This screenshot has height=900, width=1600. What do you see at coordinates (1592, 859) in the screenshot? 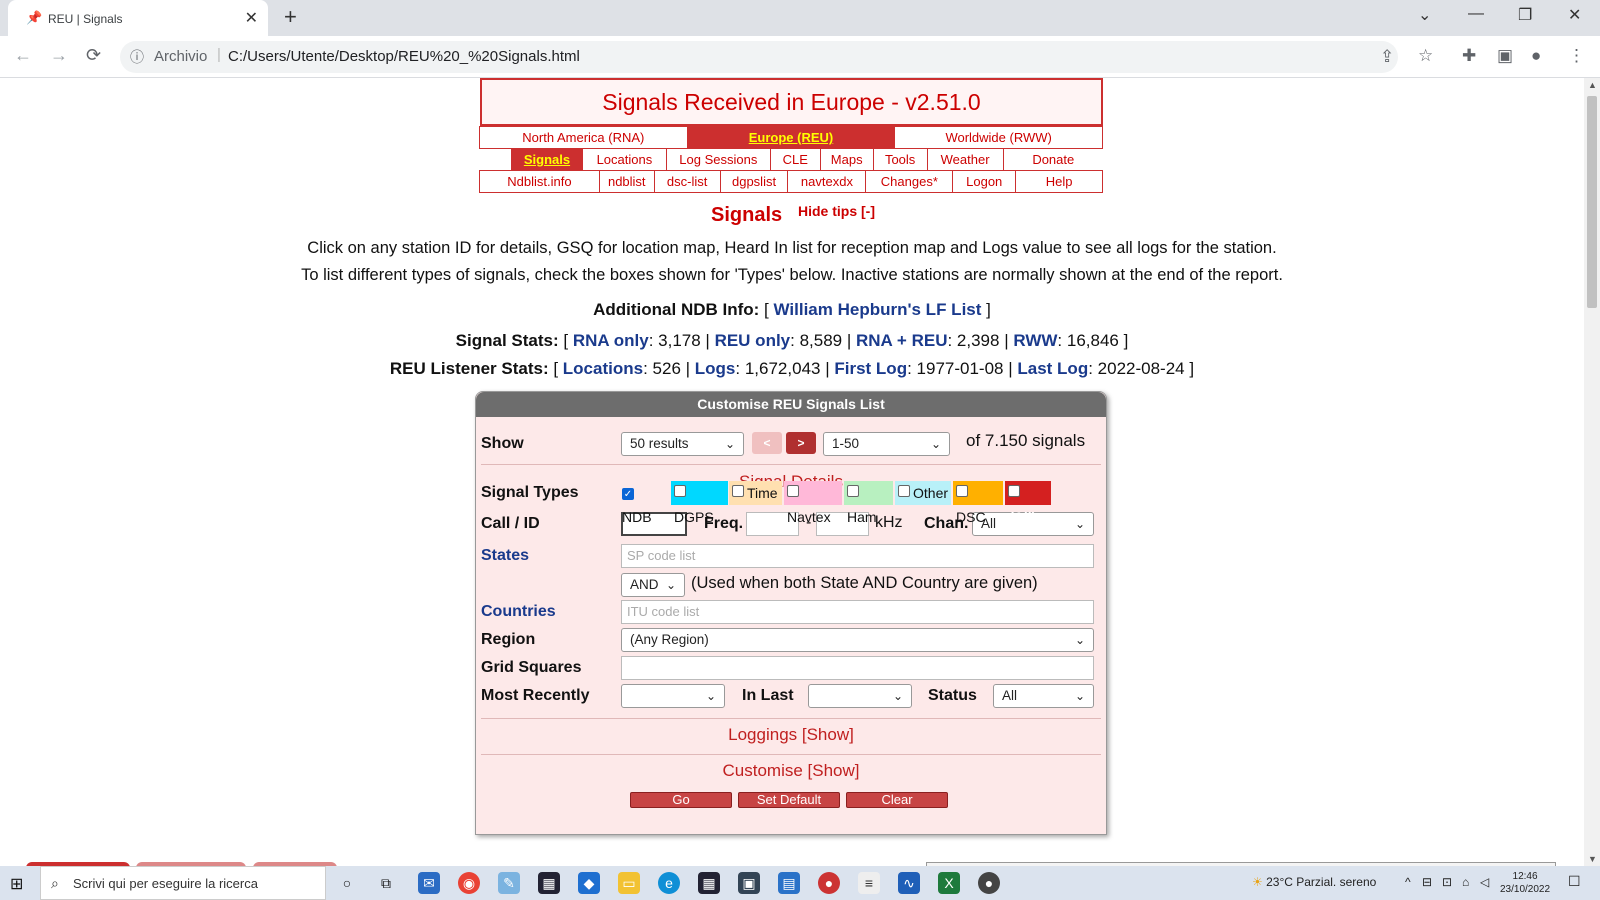
I see `scroll-down-icon: ▼` at bounding box center [1592, 859].